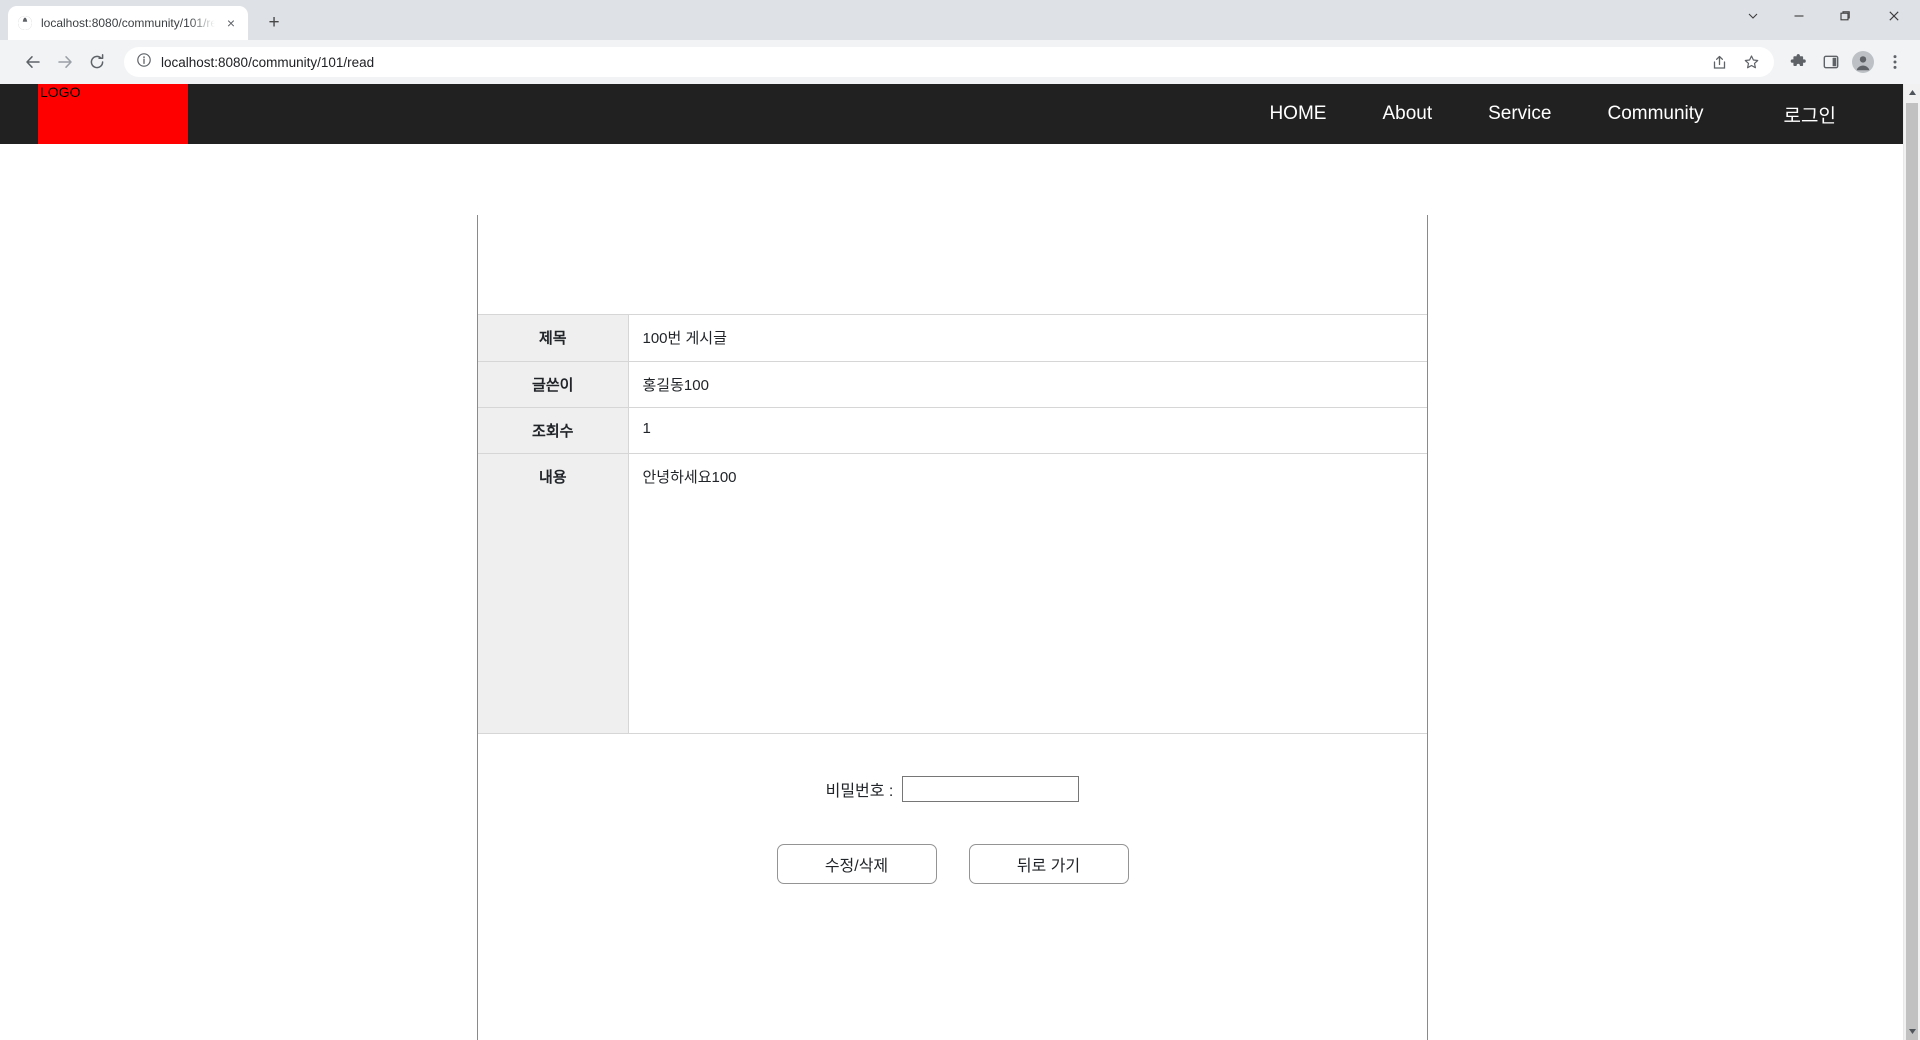 This screenshot has height=1040, width=1920. I want to click on profile-avatar-icon, so click(1863, 62).